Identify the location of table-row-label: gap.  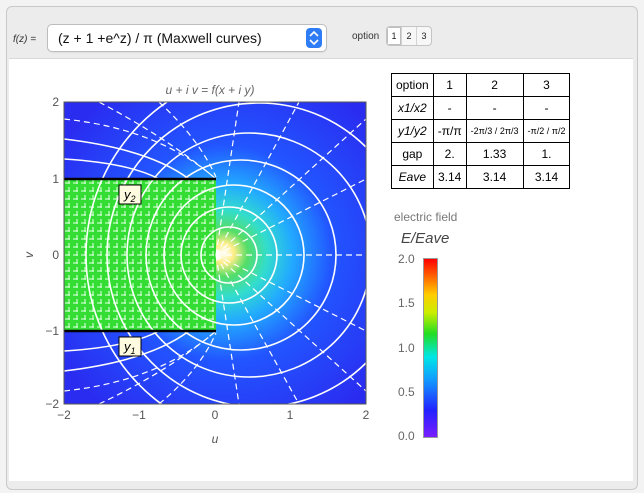
(412, 154).